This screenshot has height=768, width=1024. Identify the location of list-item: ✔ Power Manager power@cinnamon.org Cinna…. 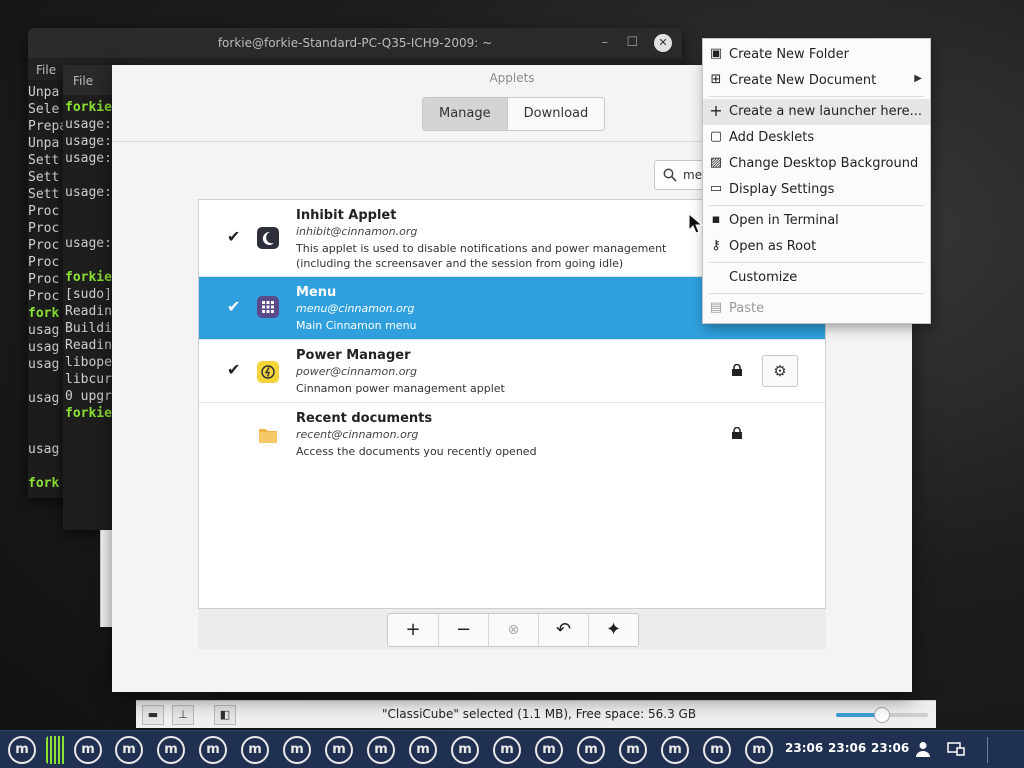
(512, 371).